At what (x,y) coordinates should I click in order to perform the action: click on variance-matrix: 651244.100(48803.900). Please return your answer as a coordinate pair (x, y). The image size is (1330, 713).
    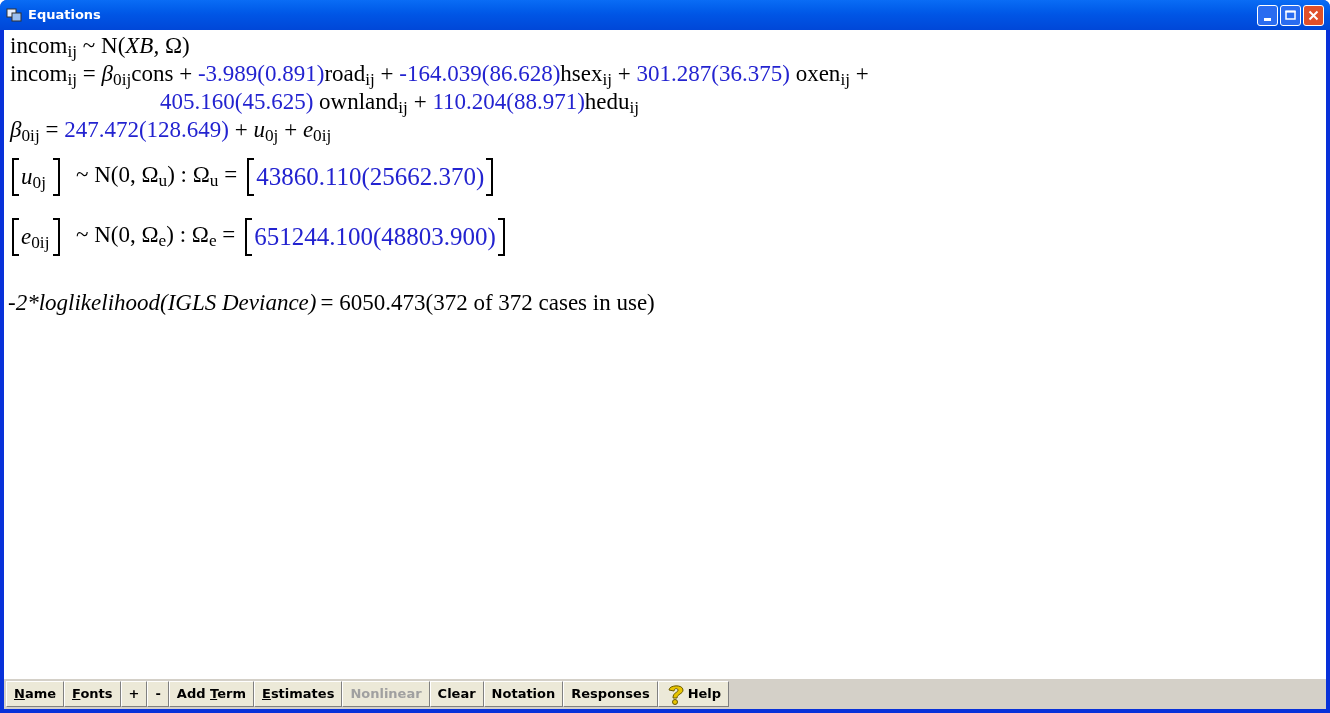
    Looking at the image, I should click on (375, 237).